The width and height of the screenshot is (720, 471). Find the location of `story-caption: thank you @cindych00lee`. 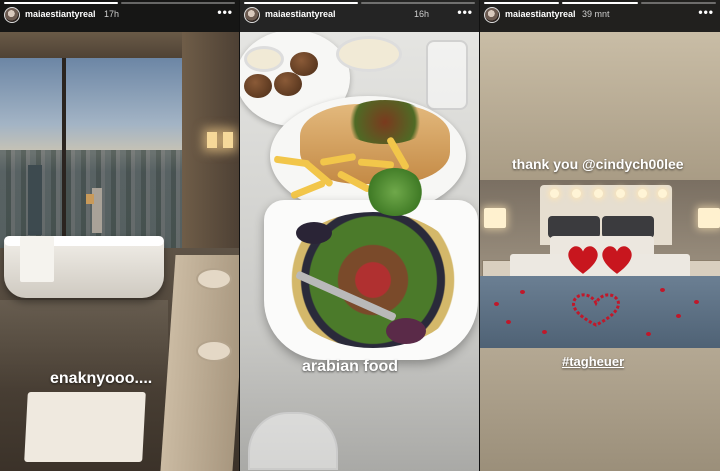

story-caption: thank you @cindych00lee is located at coordinates (598, 164).